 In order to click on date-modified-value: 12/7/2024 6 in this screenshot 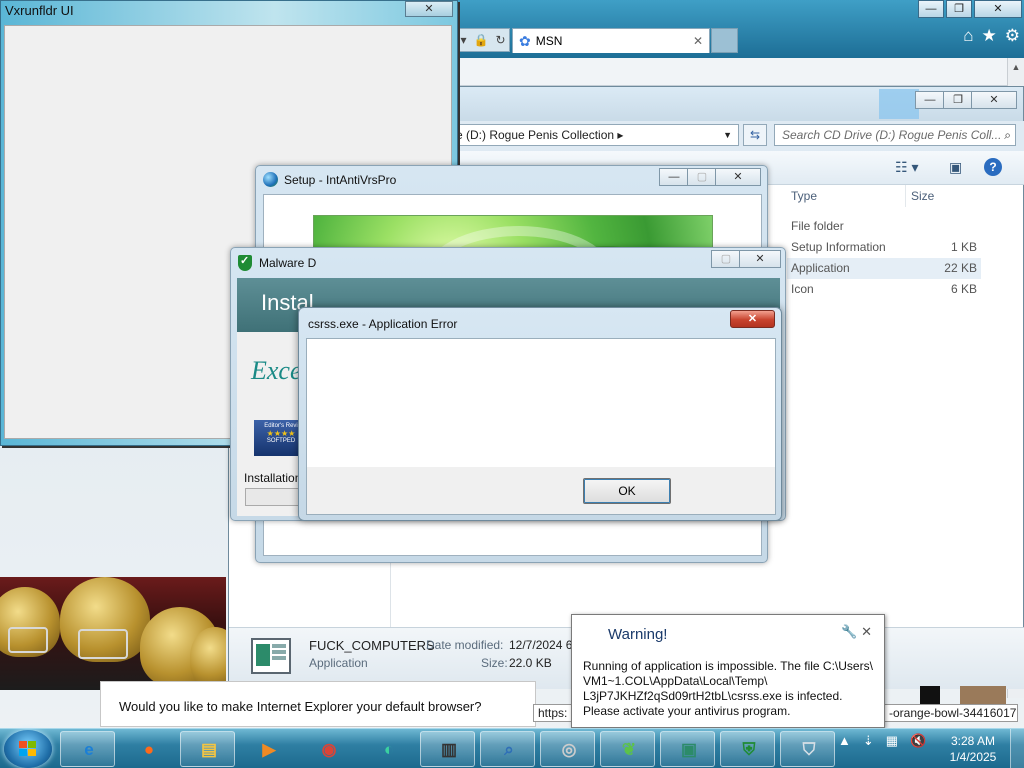, I will do `click(541, 645)`.